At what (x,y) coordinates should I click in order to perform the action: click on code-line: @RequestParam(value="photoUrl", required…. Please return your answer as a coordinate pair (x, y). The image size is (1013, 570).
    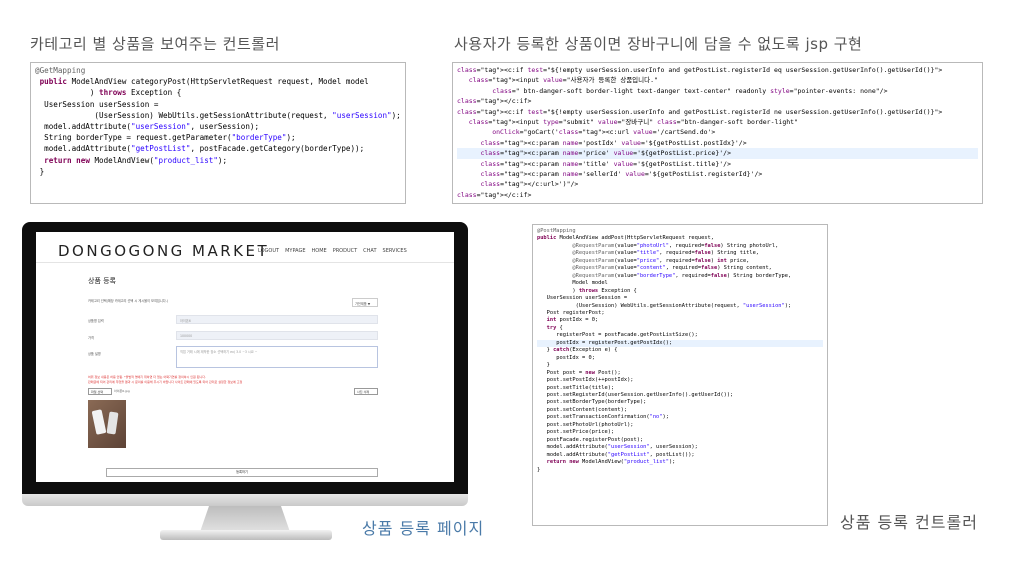
    Looking at the image, I should click on (675, 245).